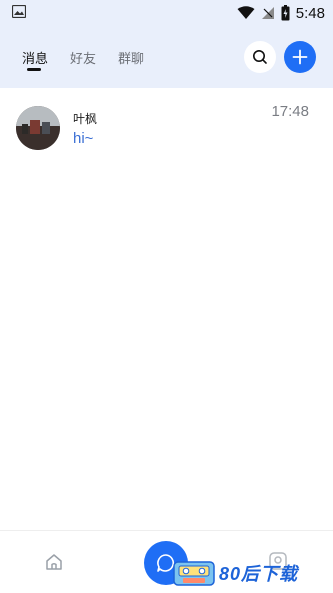  What do you see at coordinates (246, 12) in the screenshot?
I see `wifi-icon` at bounding box center [246, 12].